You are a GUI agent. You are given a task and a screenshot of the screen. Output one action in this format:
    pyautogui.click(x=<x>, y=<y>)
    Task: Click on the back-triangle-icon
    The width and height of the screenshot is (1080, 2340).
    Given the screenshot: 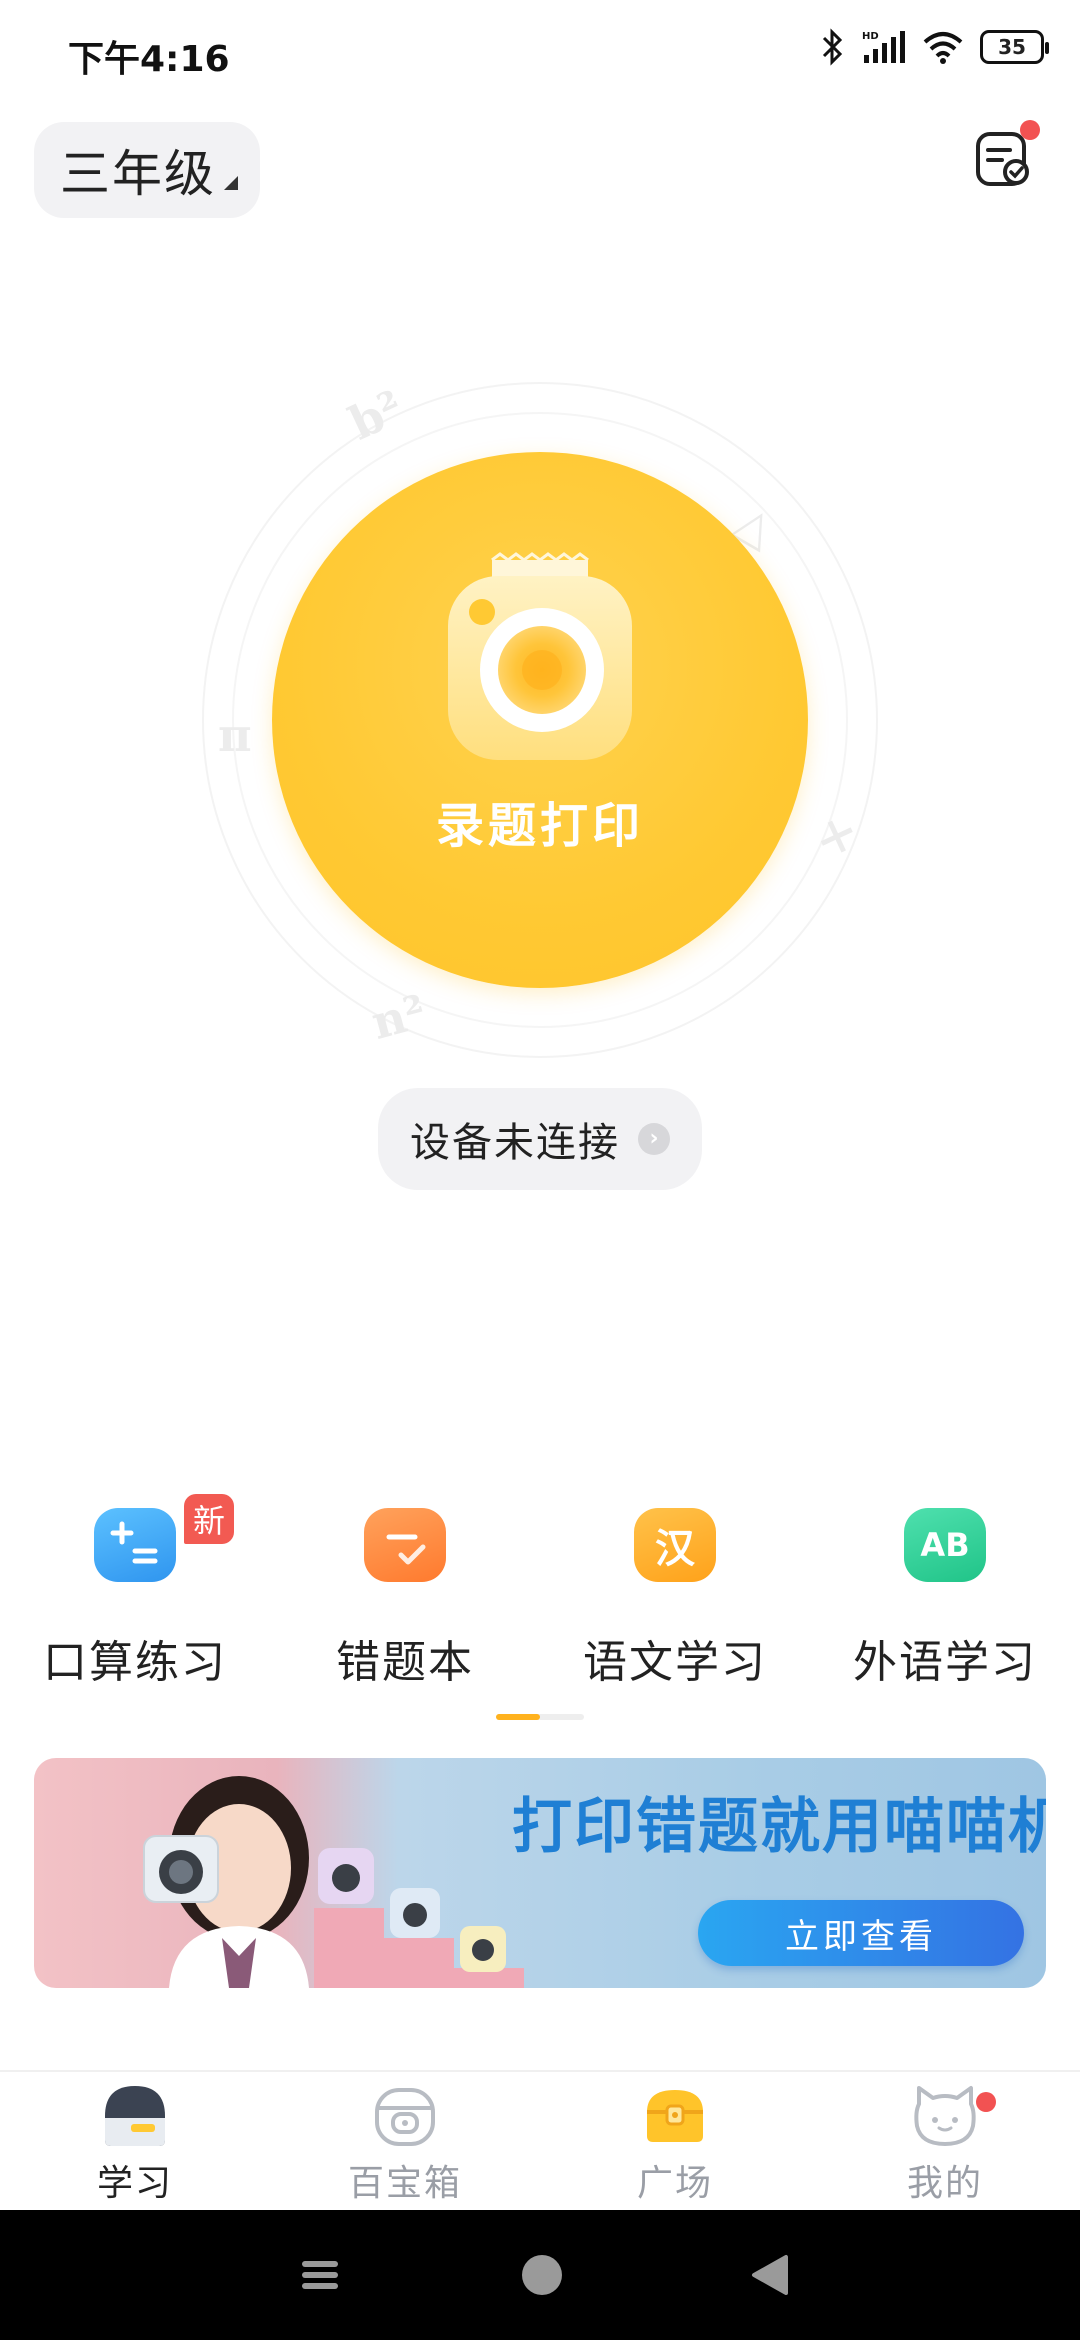 What is the action you would take?
    pyautogui.click(x=770, y=2275)
    